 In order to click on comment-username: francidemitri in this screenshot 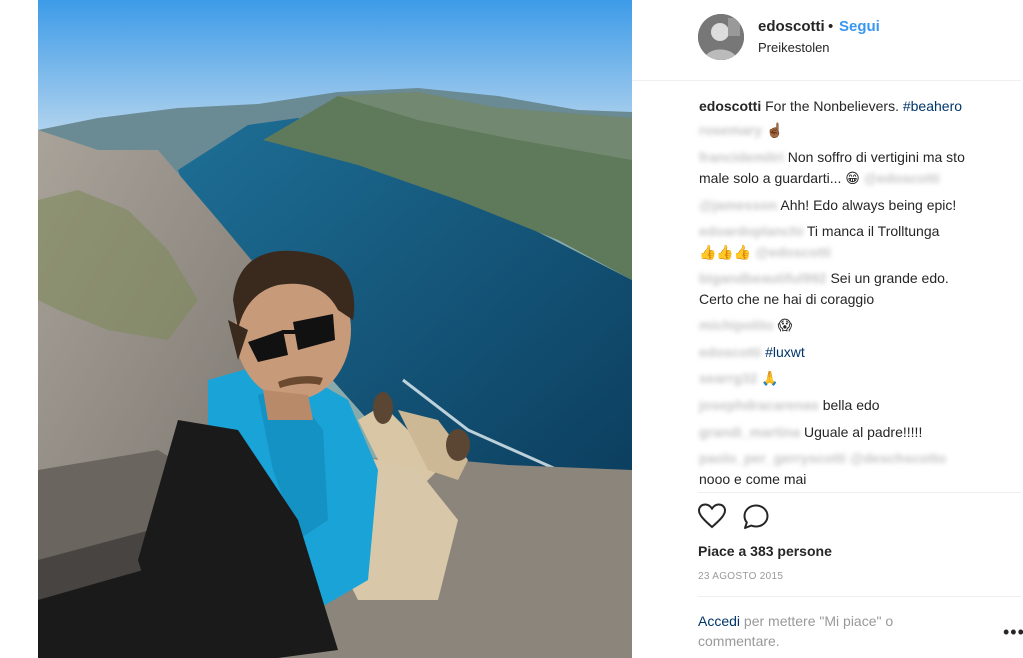, I will do `click(741, 157)`.